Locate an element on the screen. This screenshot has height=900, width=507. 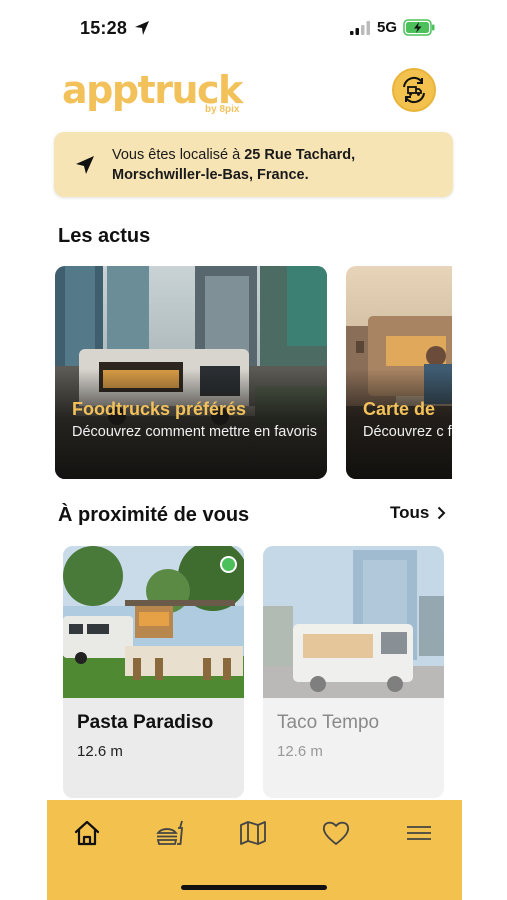
news-card-title: Foodtrucks préférés is located at coordinates (159, 409).